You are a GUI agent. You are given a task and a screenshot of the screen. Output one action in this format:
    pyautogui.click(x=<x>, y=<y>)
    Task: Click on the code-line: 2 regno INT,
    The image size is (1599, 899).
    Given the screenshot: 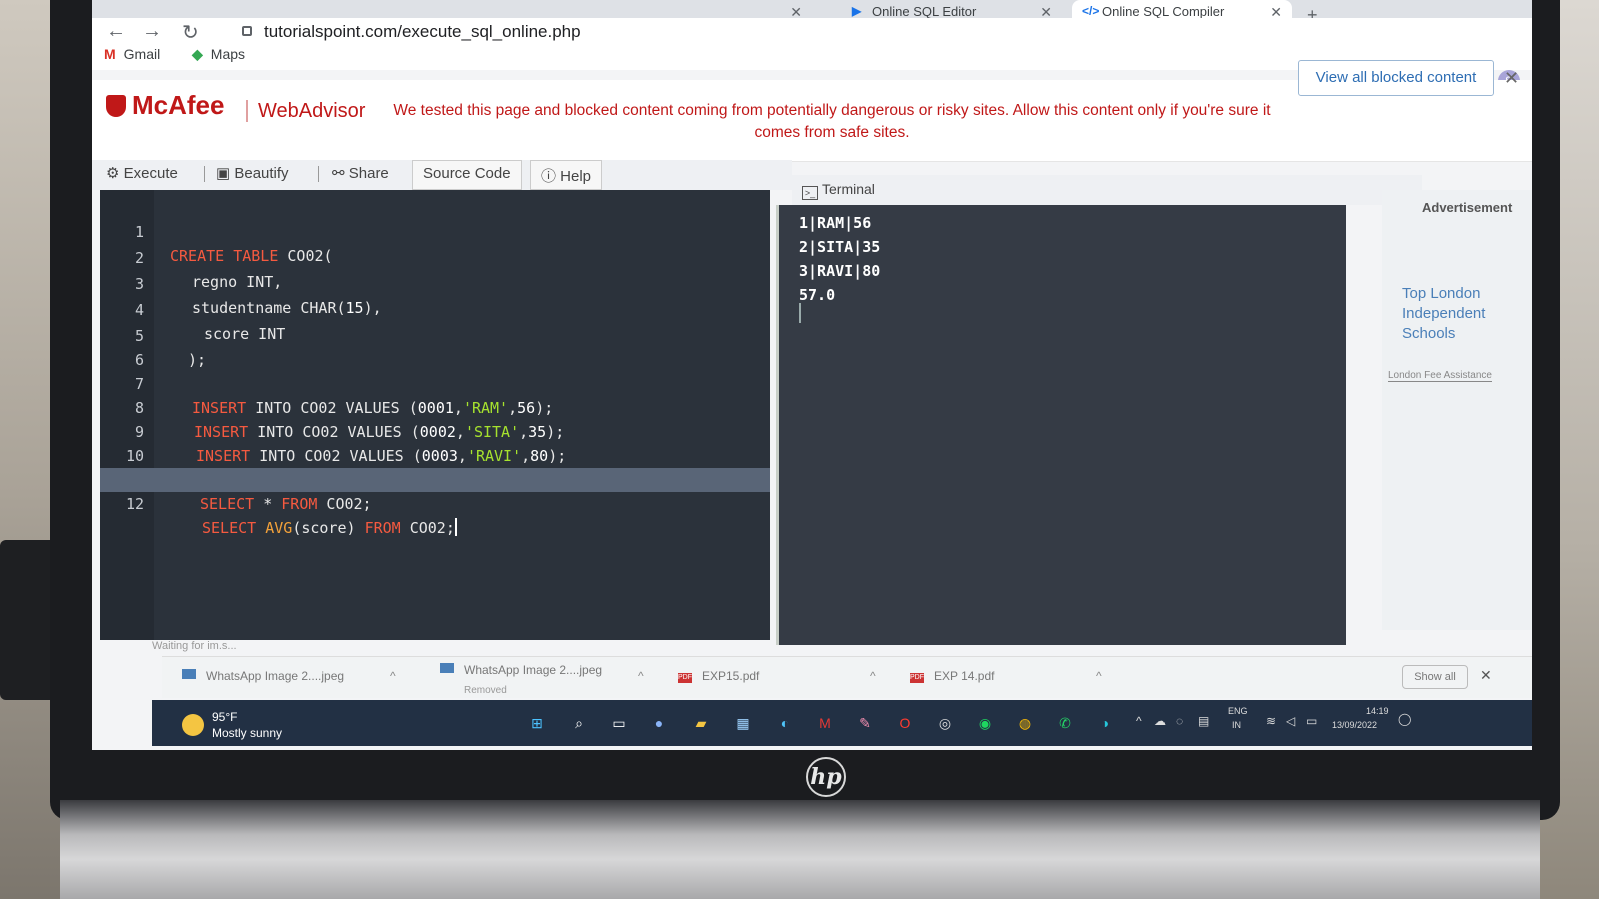 What is the action you would take?
    pyautogui.click(x=435, y=256)
    